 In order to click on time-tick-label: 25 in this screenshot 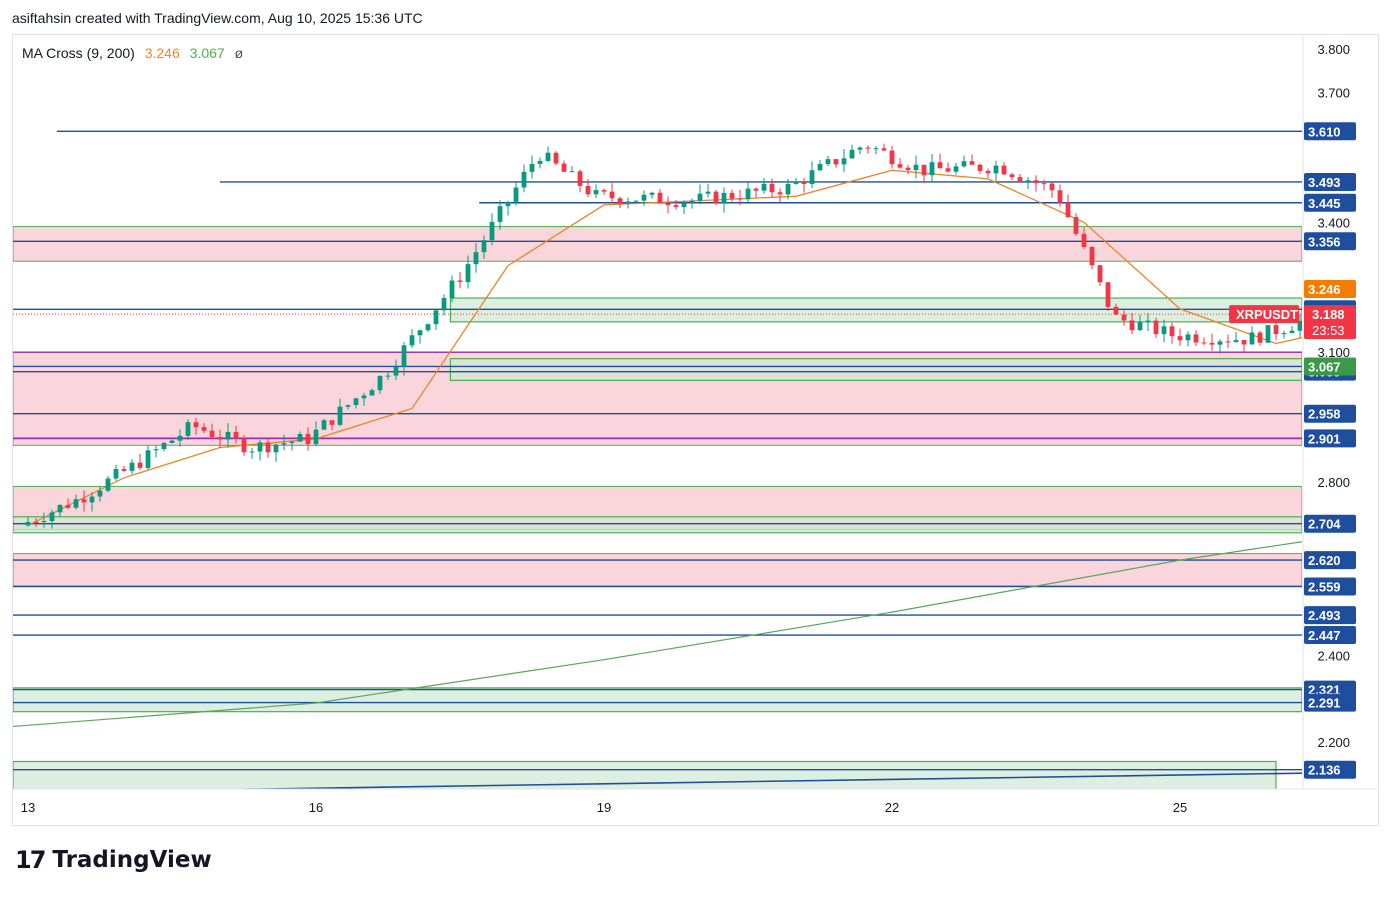, I will do `click(1180, 807)`.